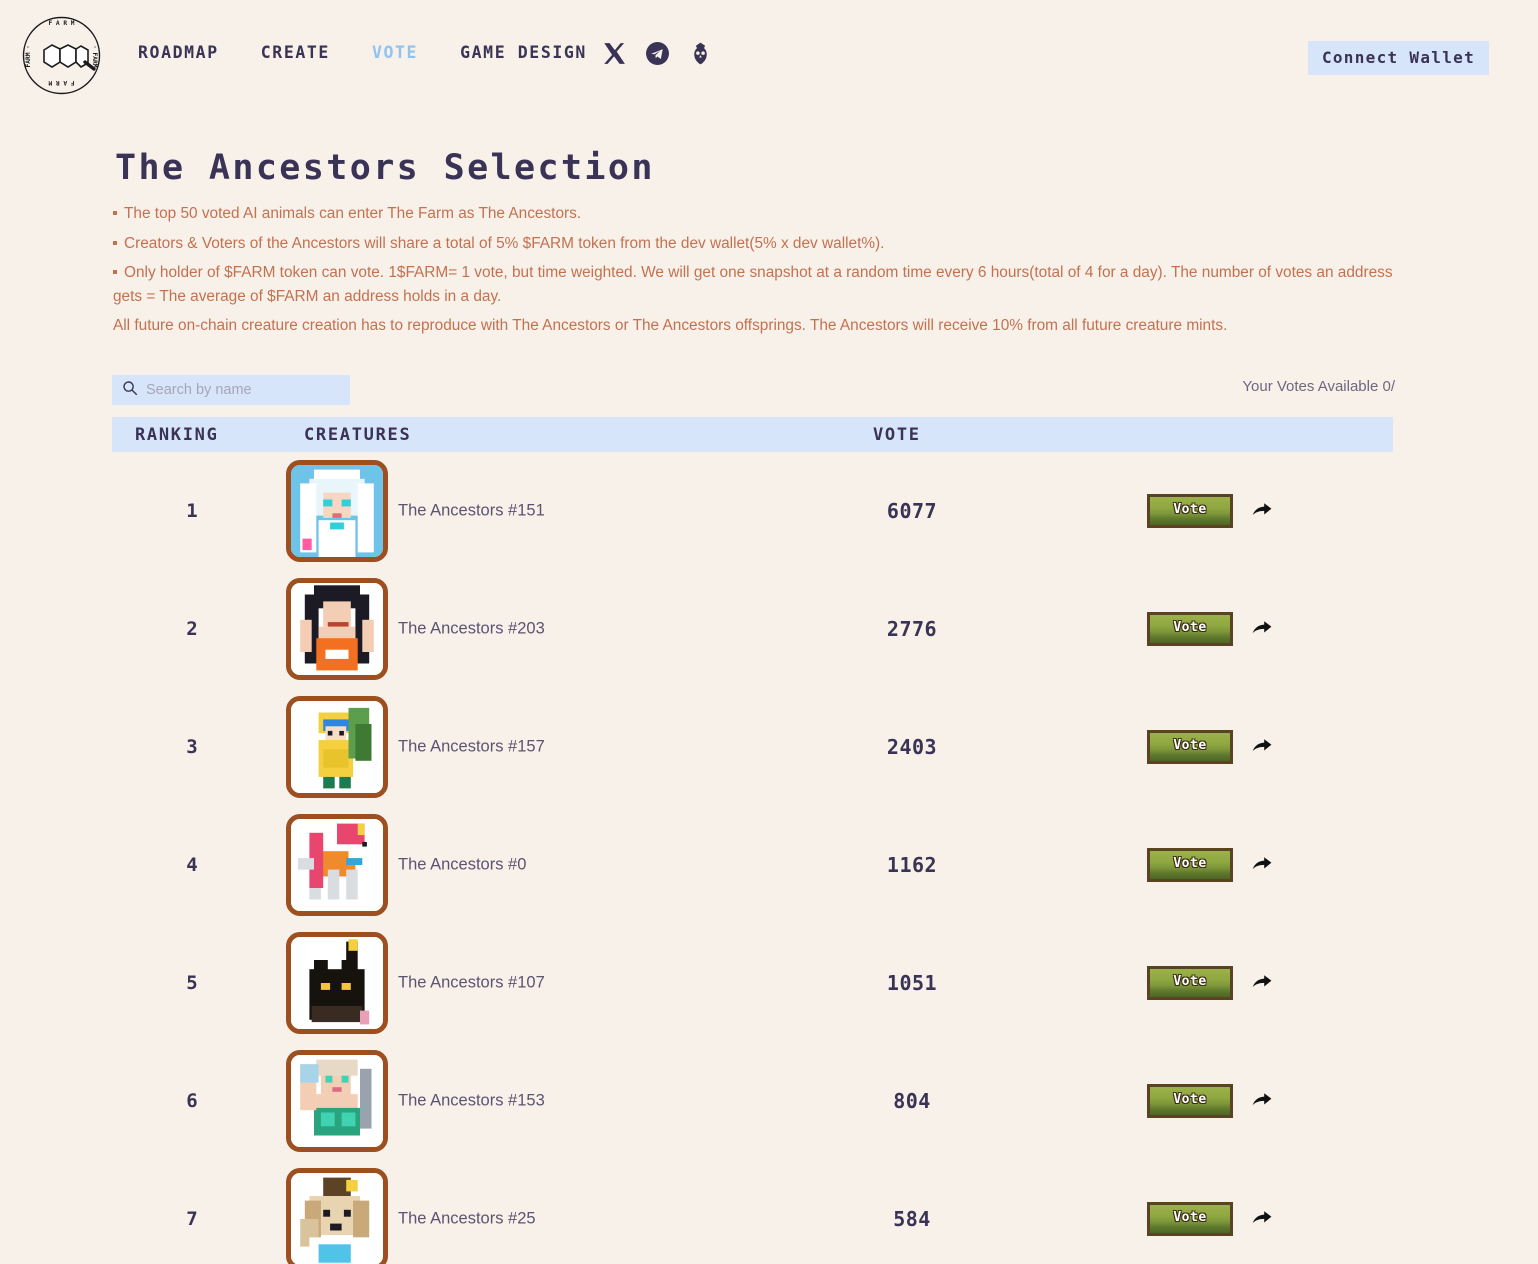 Image resolution: width=1538 pixels, height=1264 pixels. Describe the element at coordinates (385, 168) in the screenshot. I see `page-title: The Ancestors Selection` at that location.